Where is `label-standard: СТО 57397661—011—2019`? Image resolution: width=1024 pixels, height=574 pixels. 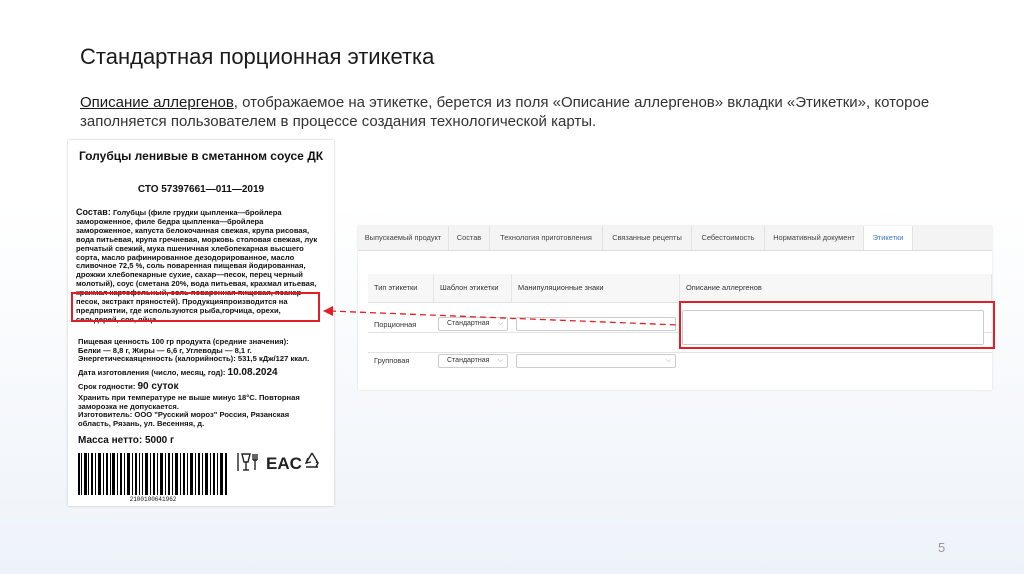
label-standard: СТО 57397661—011—2019 is located at coordinates (201, 189).